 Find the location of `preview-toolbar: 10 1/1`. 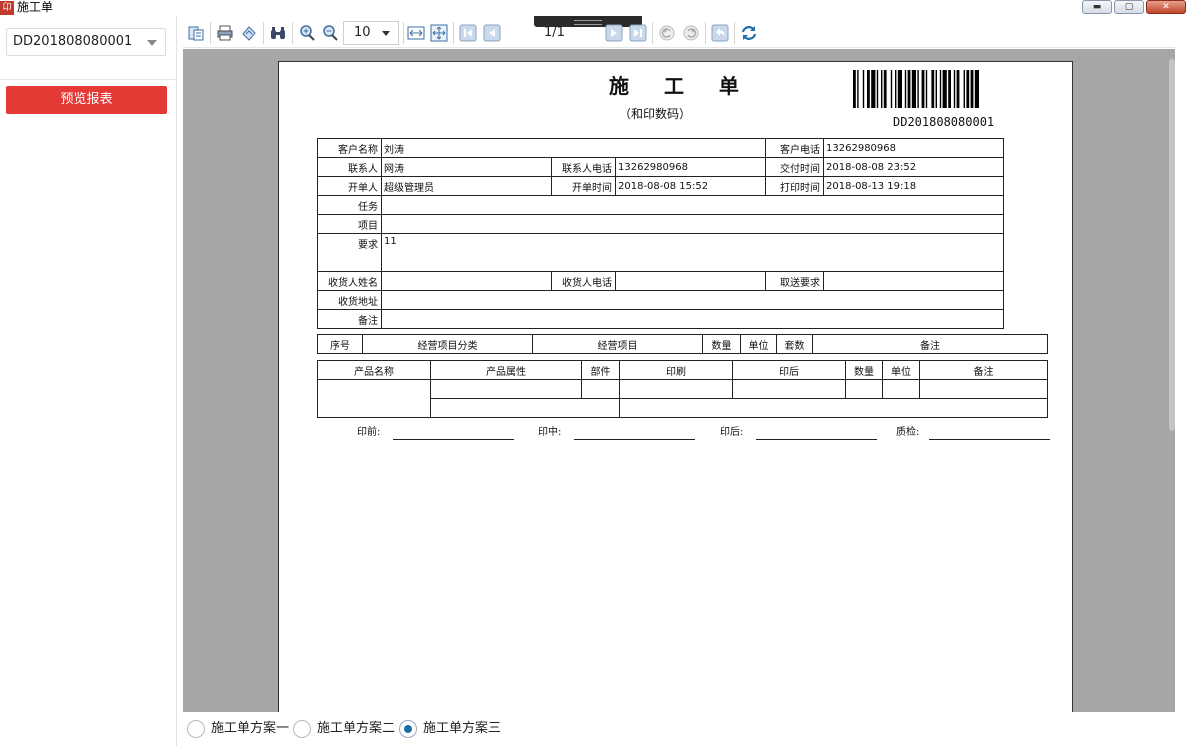

preview-toolbar: 10 1/1 is located at coordinates (679, 32).